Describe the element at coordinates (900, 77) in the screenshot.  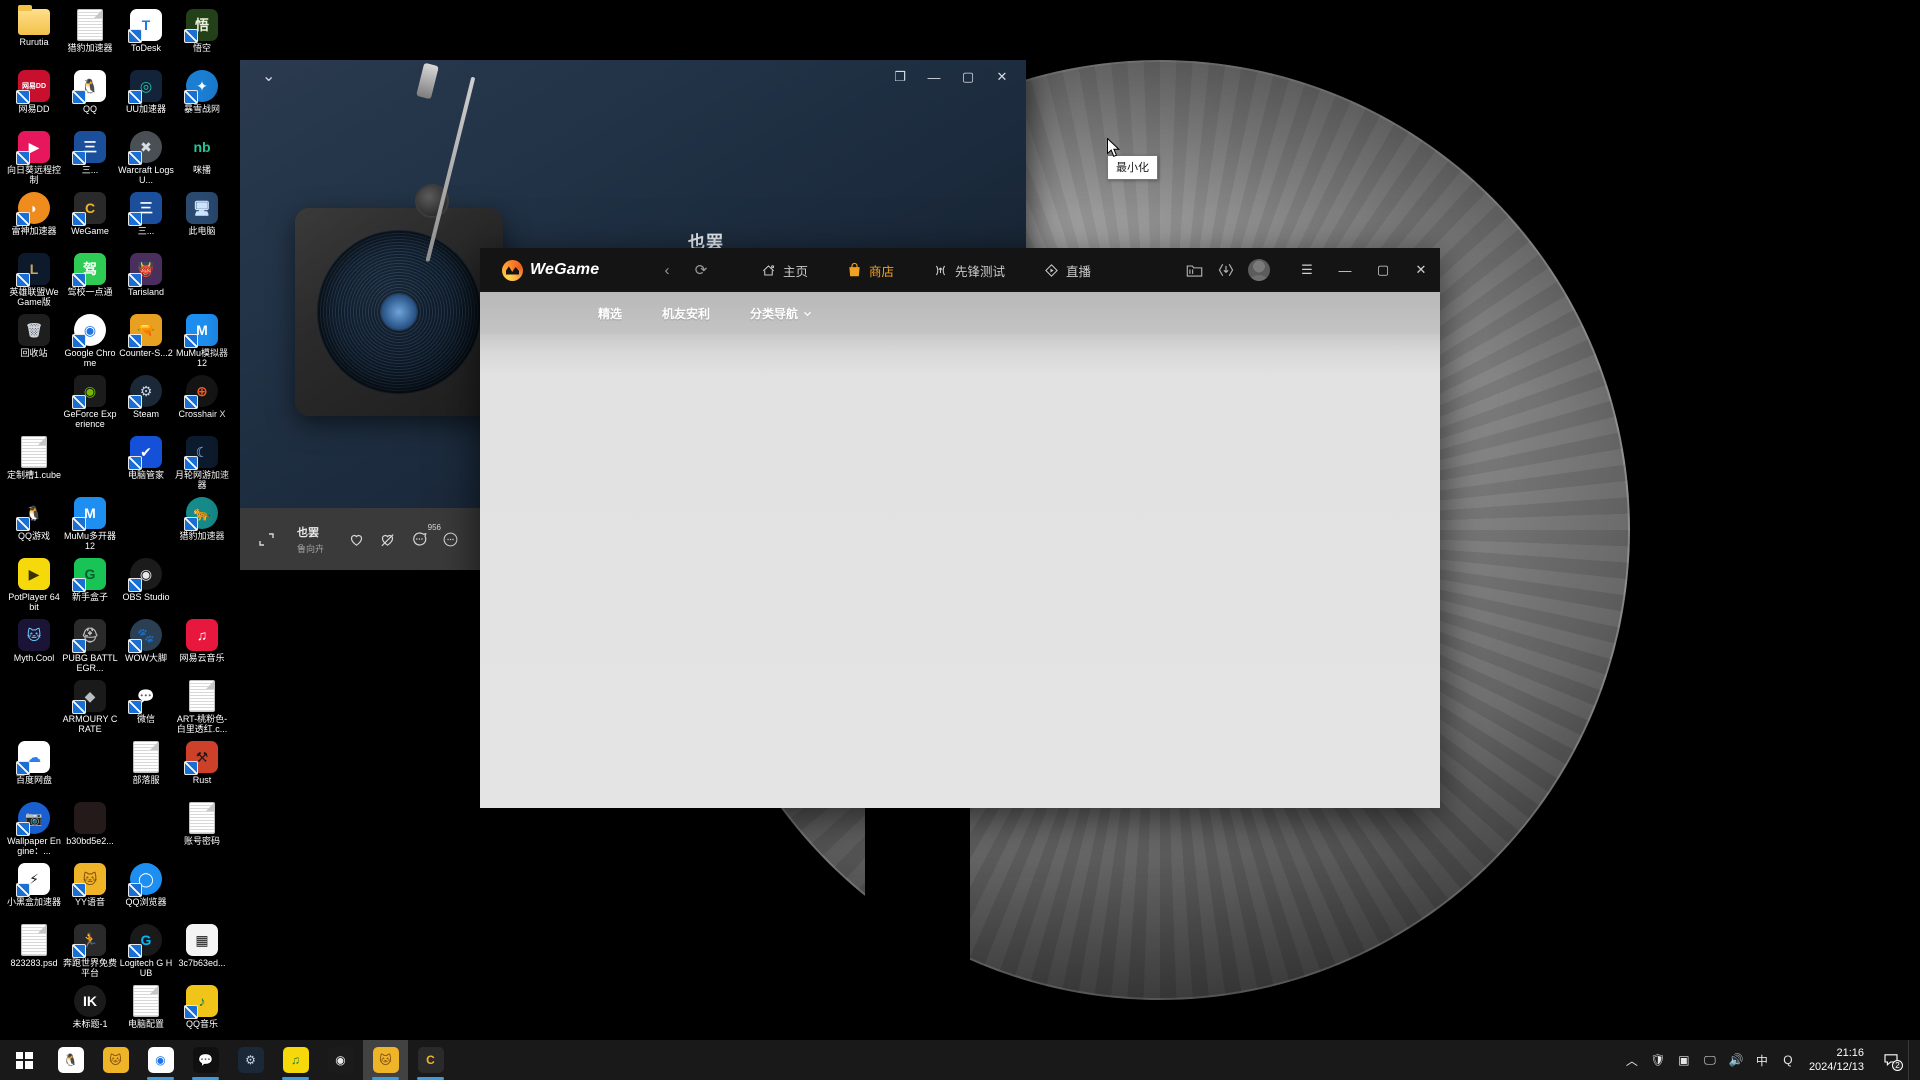
I see `restore-down-icon: ❐` at that location.